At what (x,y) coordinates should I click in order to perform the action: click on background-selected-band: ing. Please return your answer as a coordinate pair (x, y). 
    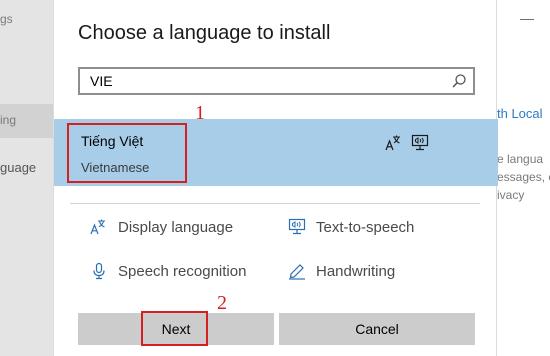
    Looking at the image, I should click on (26, 121).